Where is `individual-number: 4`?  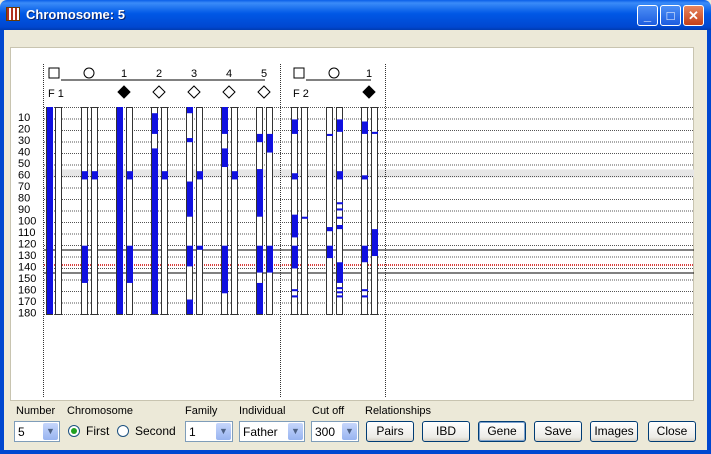 individual-number: 4 is located at coordinates (229, 74).